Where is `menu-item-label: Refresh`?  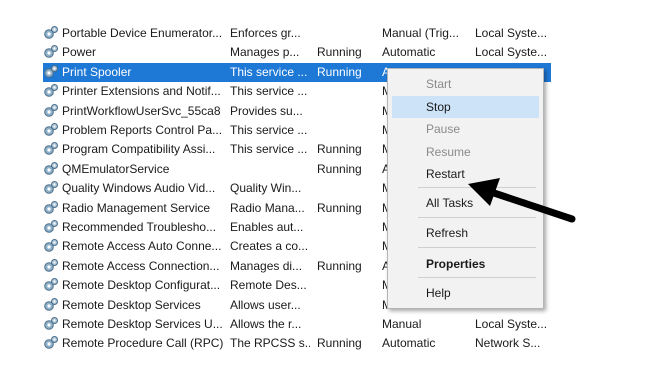 menu-item-label: Refresh is located at coordinates (447, 233).